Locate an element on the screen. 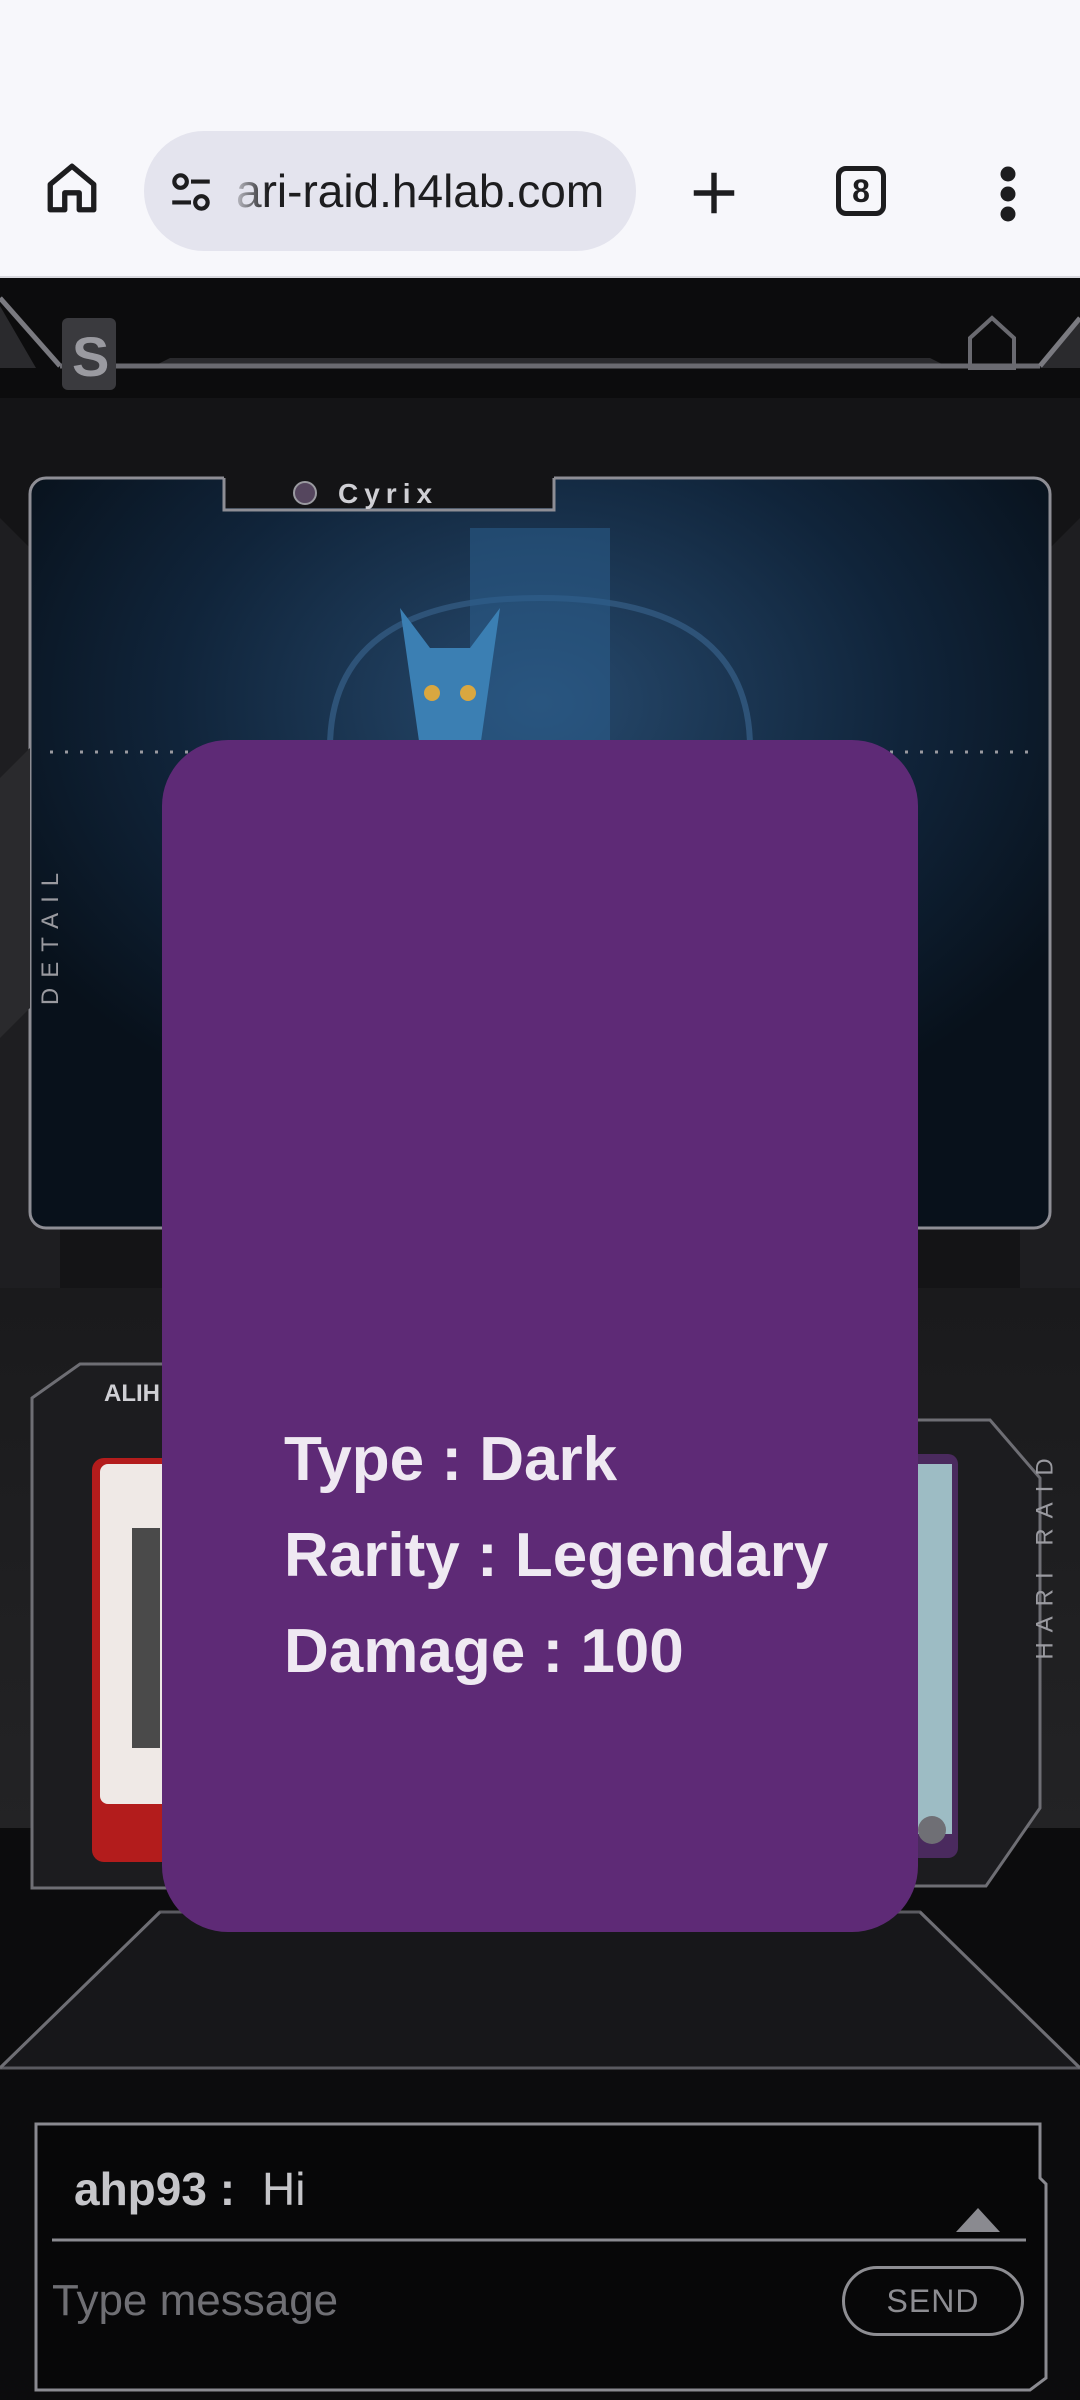 Image resolution: width=1080 pixels, height=2400 pixels. status-bar is located at coordinates (540, 50).